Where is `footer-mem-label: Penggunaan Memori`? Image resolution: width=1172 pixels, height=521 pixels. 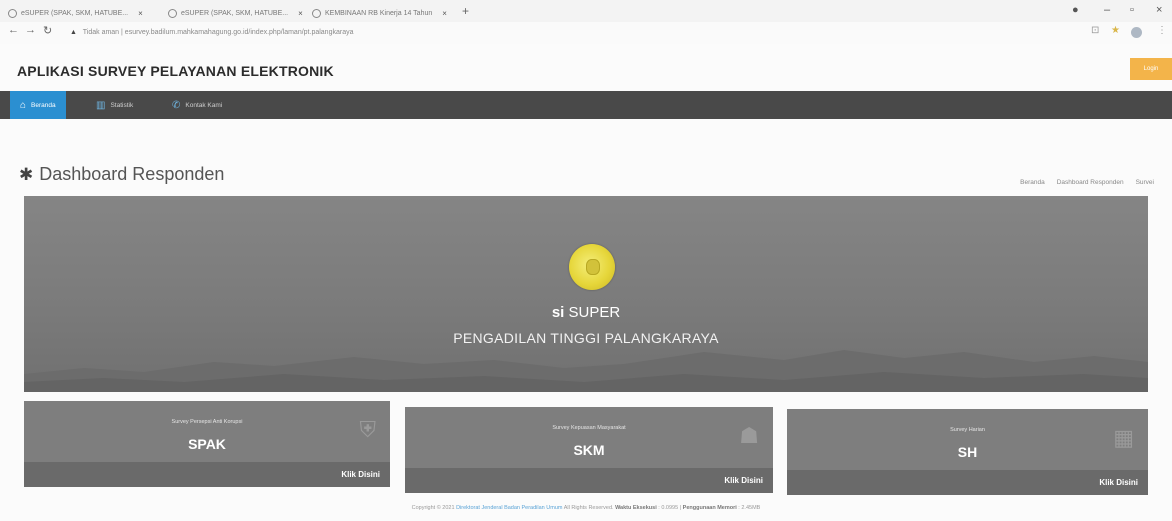
footer-mem-label: Penggunaan Memori is located at coordinates (709, 508).